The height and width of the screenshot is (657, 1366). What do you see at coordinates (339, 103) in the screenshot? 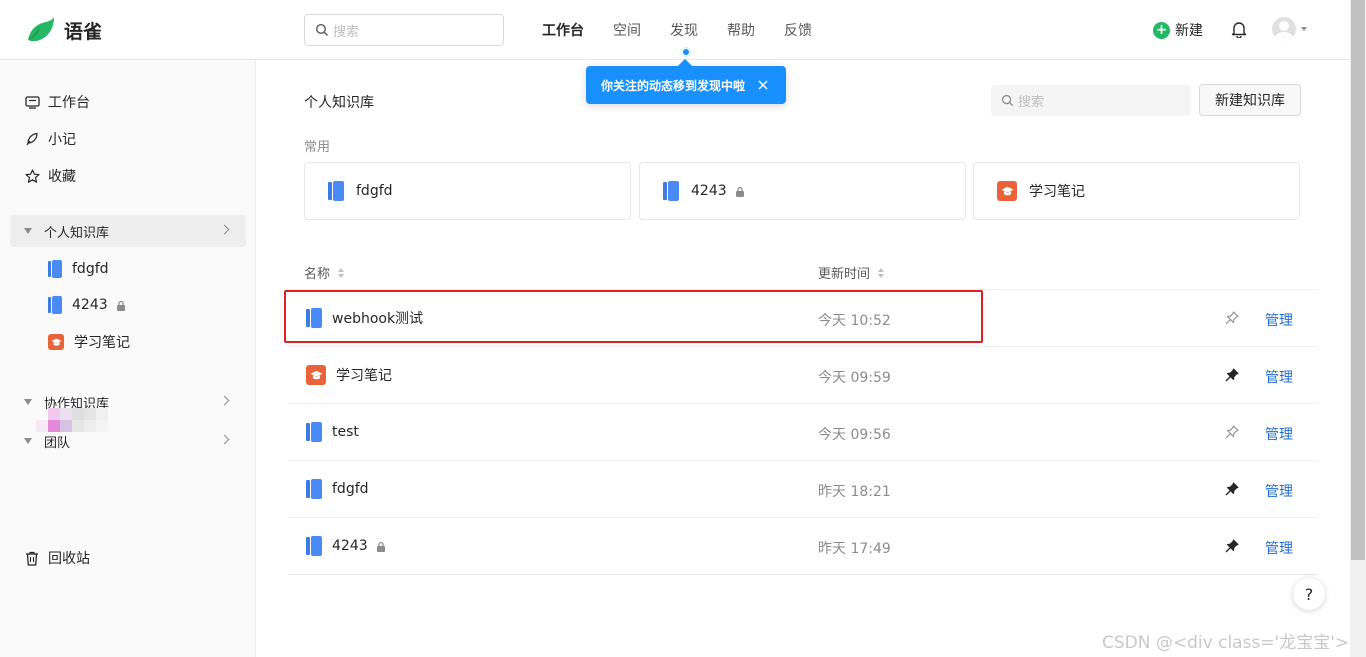
I see `page-title: 个人知识库` at bounding box center [339, 103].